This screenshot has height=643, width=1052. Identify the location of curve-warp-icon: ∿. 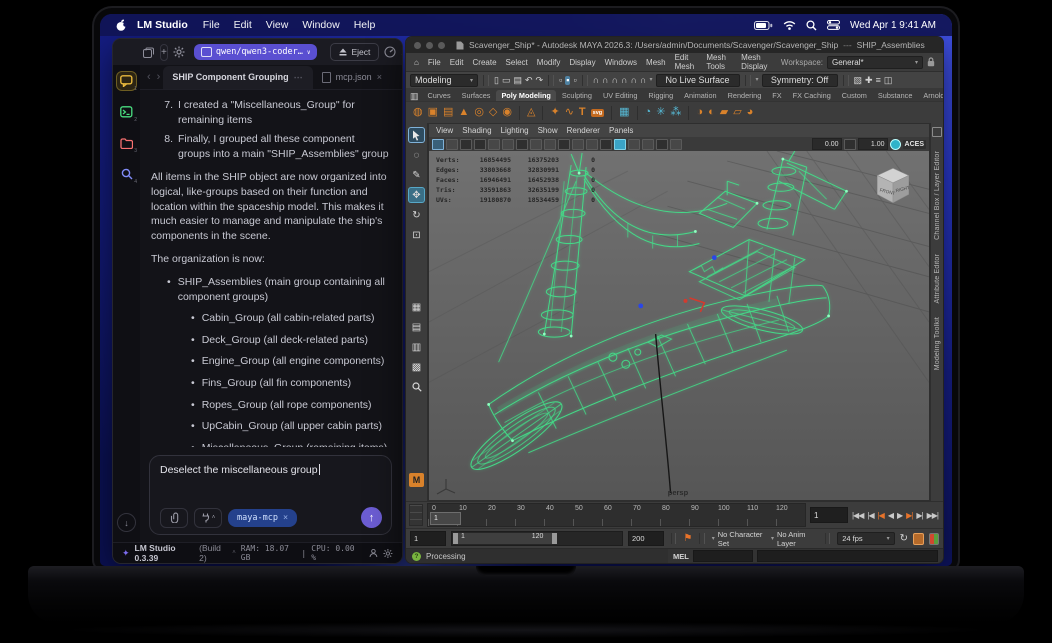
(569, 112).